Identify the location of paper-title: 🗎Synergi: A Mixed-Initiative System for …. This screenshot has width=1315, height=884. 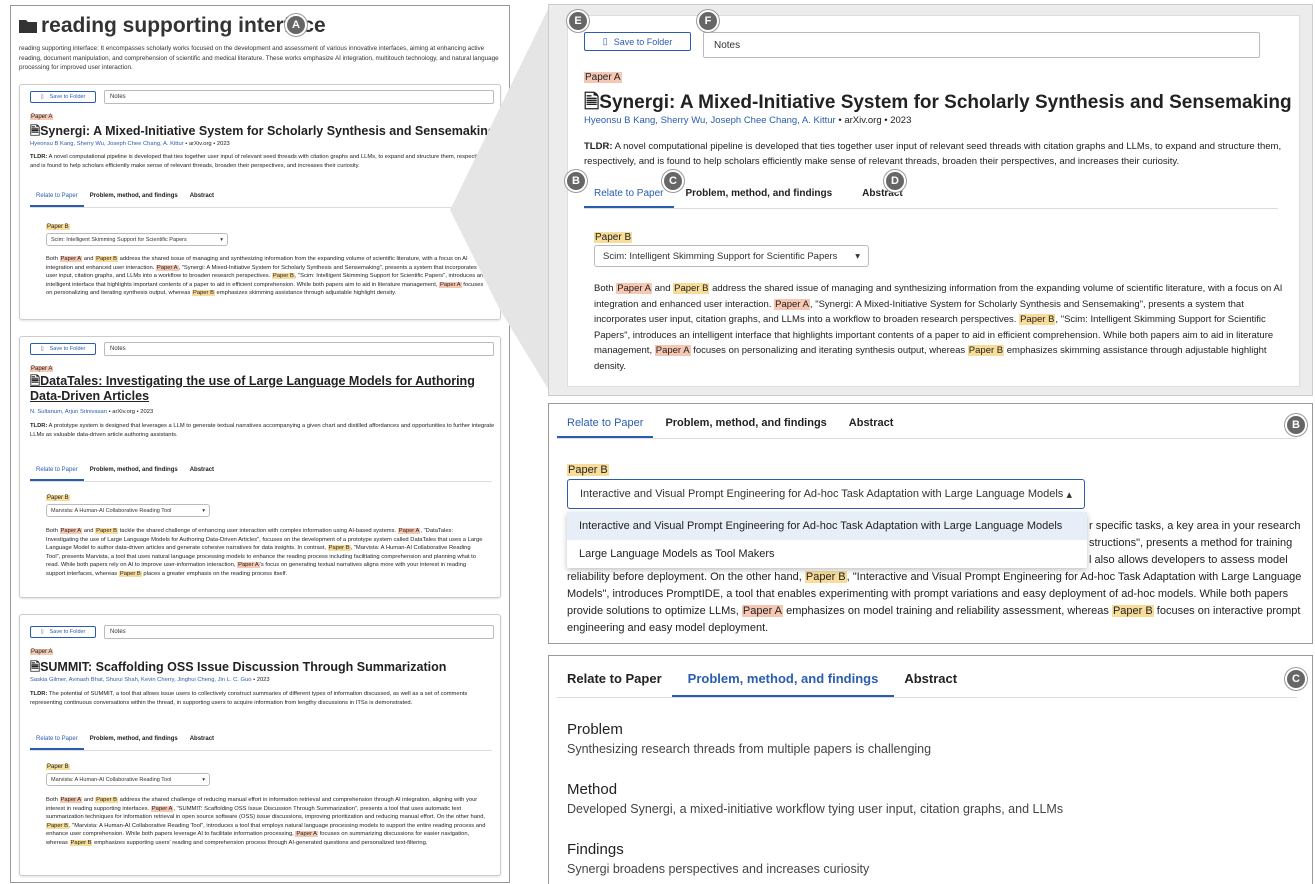
(265, 132).